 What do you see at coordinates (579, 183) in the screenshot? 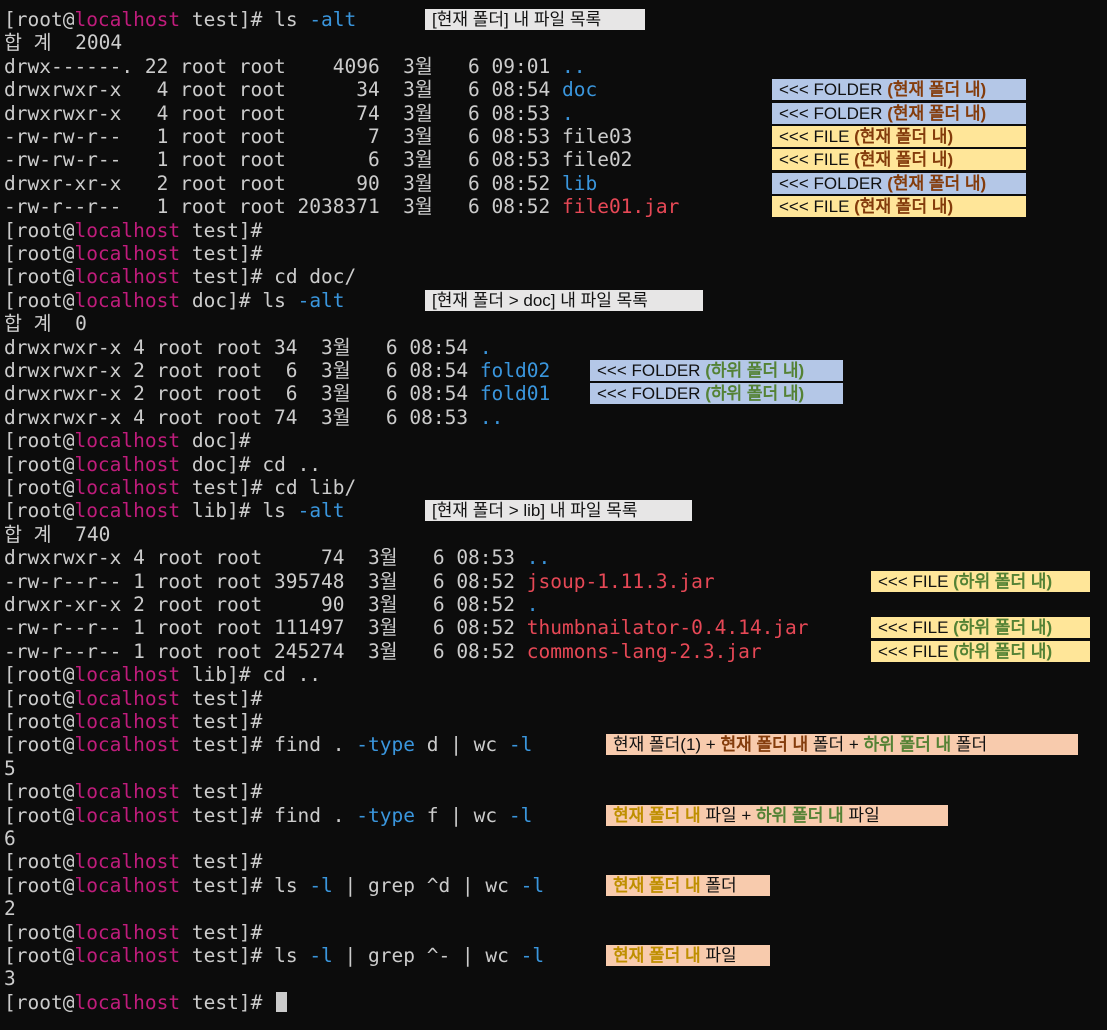
I see `folder-name: lib` at bounding box center [579, 183].